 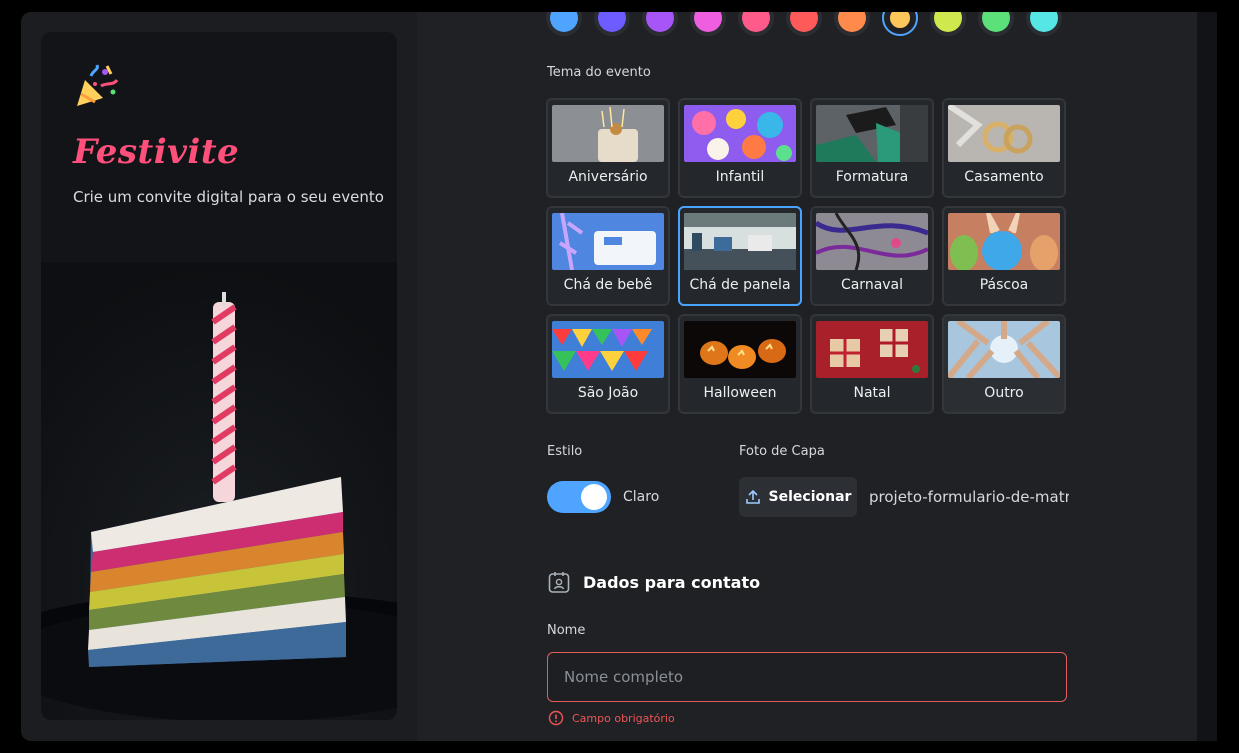 What do you see at coordinates (1004, 241) in the screenshot?
I see `theme-image-pascoa` at bounding box center [1004, 241].